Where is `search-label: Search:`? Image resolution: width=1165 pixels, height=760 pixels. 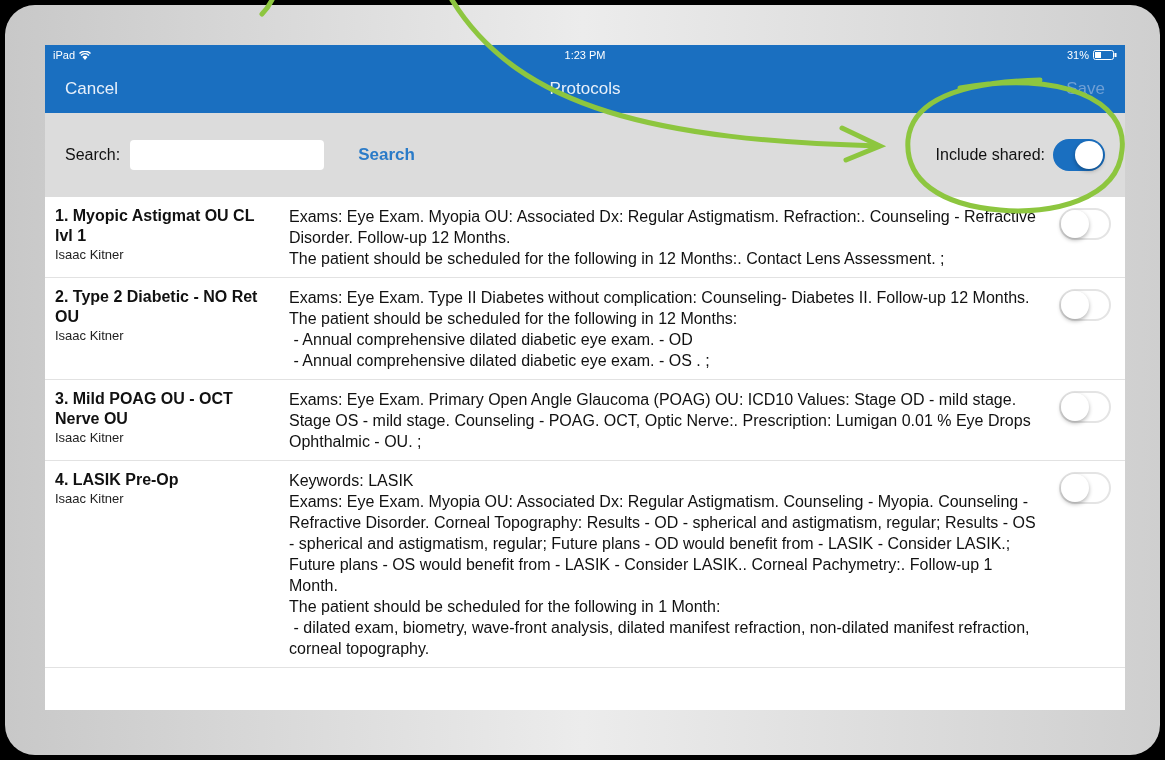 search-label: Search: is located at coordinates (93, 155).